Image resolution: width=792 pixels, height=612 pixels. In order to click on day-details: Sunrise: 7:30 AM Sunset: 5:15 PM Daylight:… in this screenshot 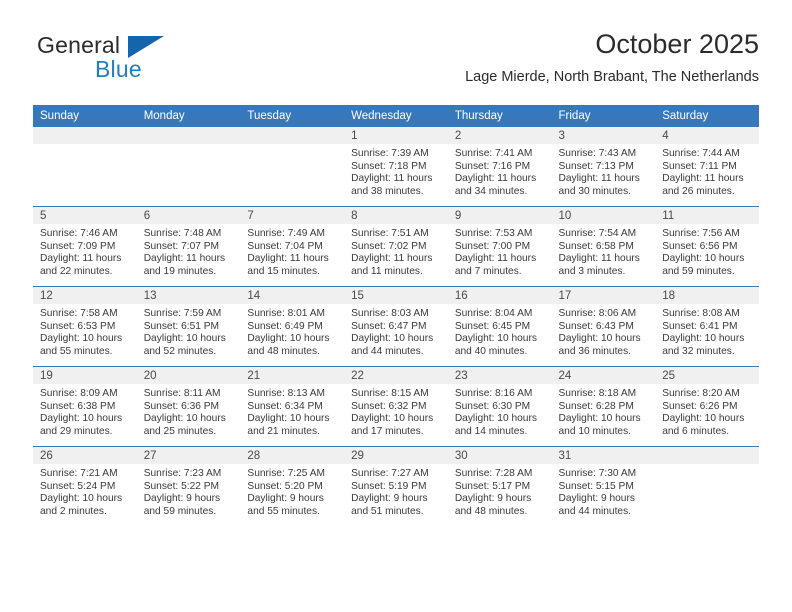, I will do `click(604, 491)`.